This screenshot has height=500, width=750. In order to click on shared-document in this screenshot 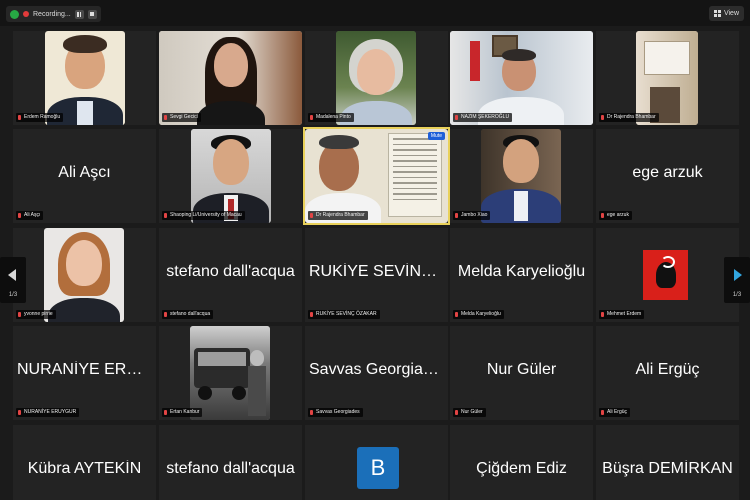, I will do `click(415, 175)`.